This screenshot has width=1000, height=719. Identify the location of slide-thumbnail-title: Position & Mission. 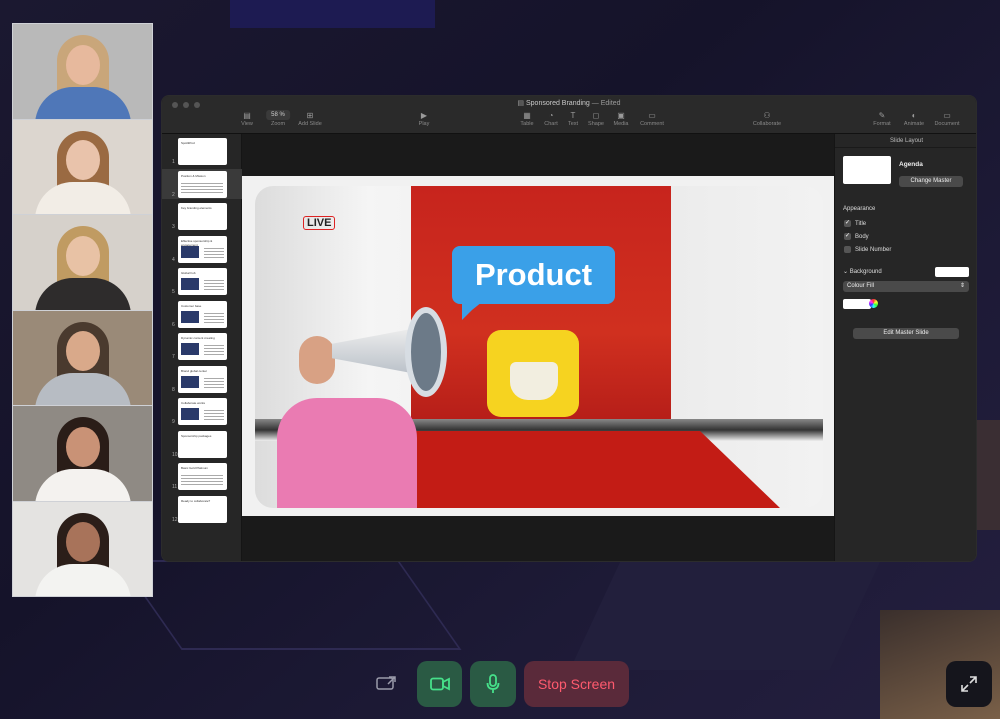
(193, 175).